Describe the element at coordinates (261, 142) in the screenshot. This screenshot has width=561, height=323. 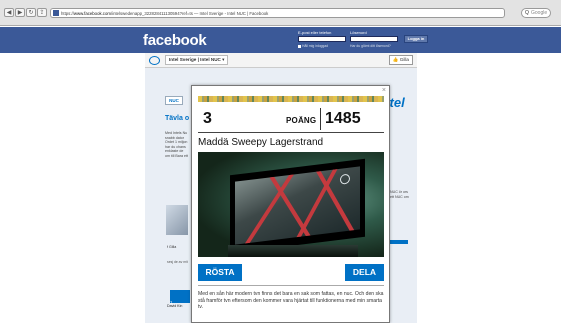
I see `entry-title: Maddä Sweepy Lagerstrand` at that location.